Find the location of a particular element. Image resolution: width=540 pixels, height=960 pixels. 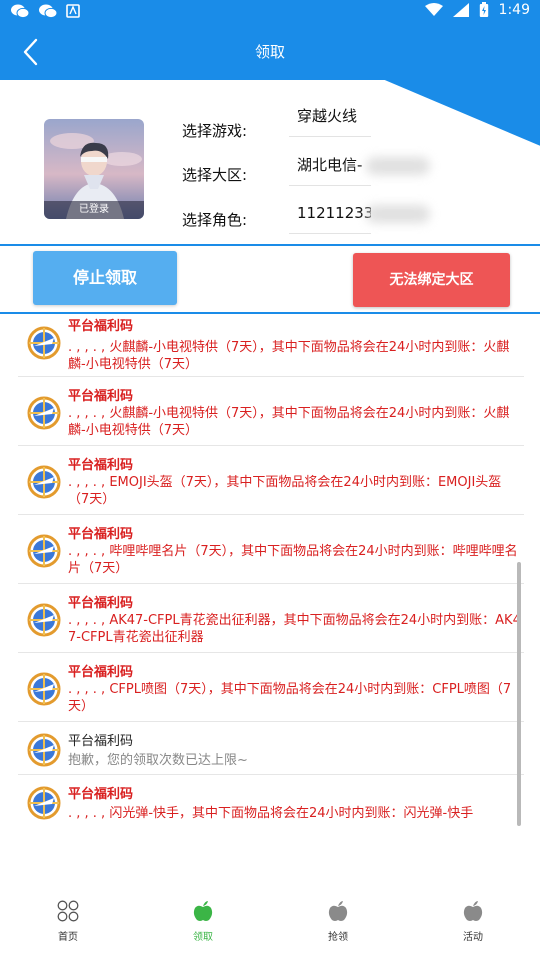

redacted-role is located at coordinates (398, 214).